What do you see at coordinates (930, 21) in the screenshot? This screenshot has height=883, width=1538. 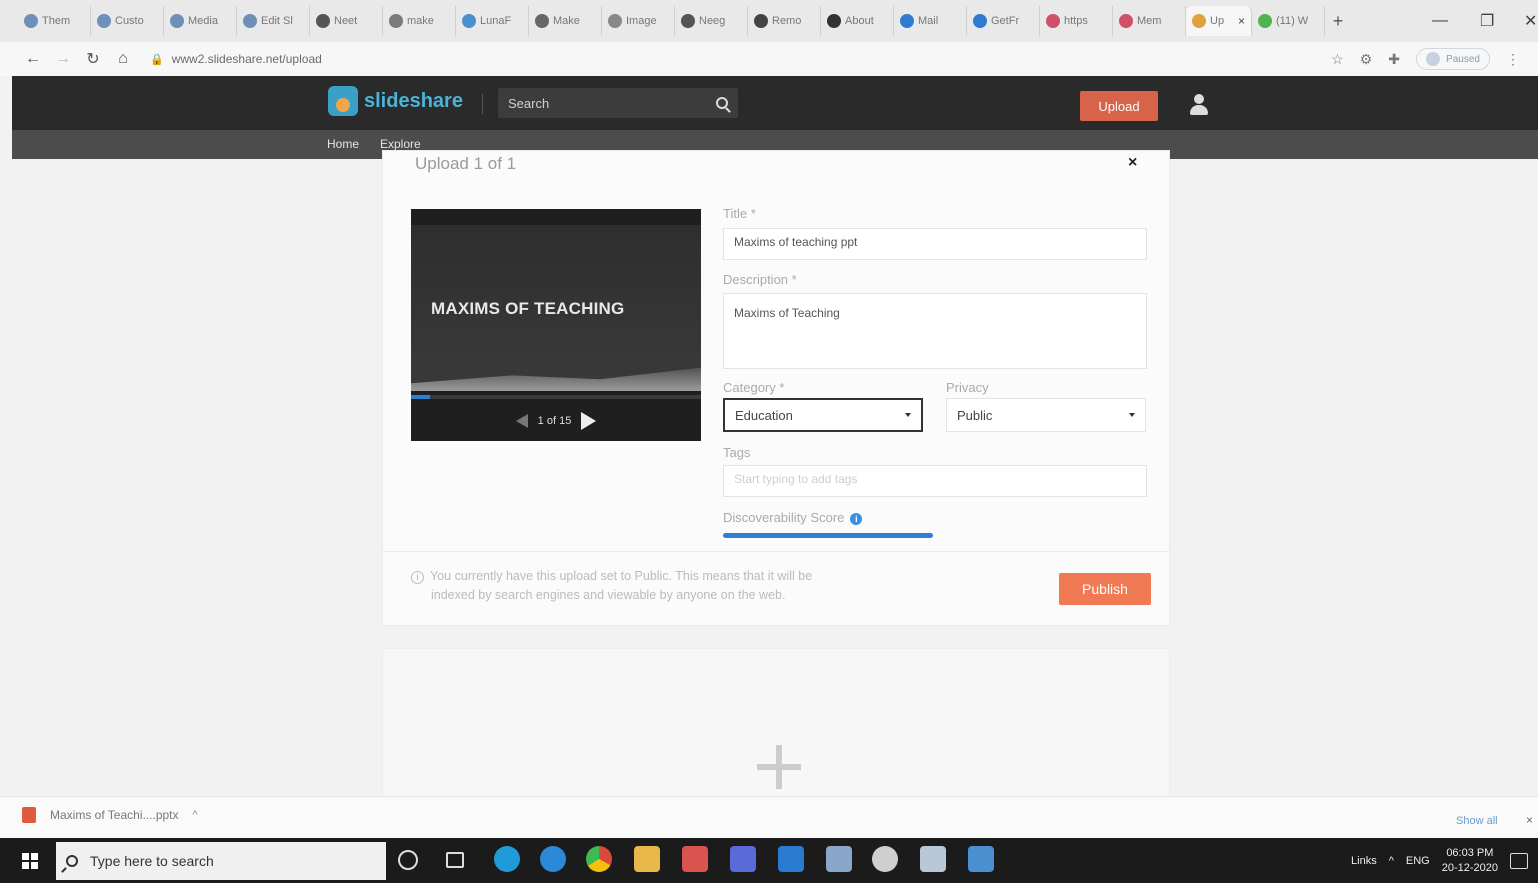 I see `browser-tab: Mail` at bounding box center [930, 21].